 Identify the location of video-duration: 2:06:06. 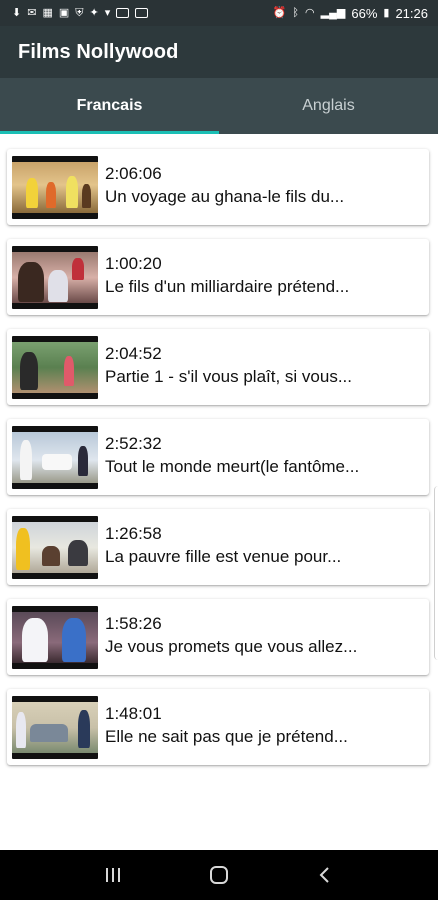
(133, 173).